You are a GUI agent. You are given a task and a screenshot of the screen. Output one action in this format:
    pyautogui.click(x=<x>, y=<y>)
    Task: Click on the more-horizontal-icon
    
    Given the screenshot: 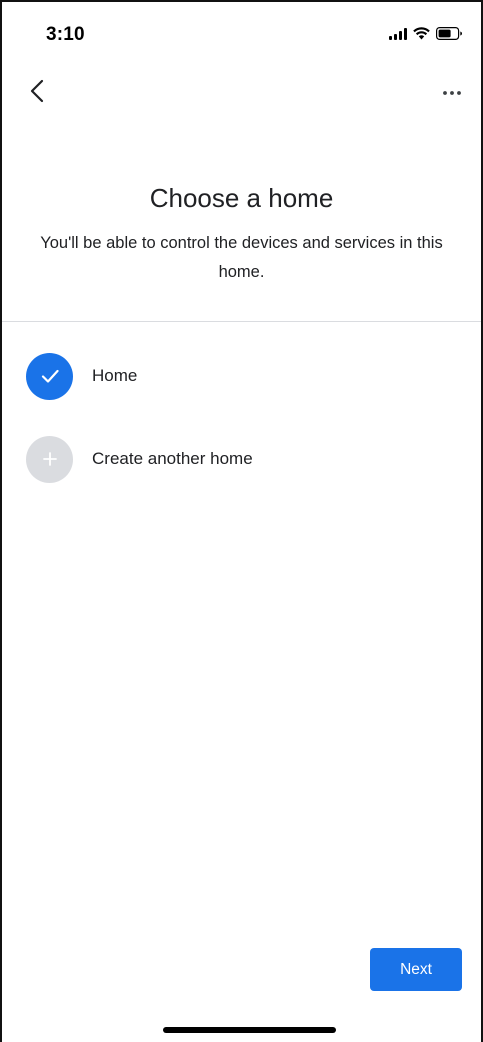 What is the action you would take?
    pyautogui.click(x=452, y=93)
    